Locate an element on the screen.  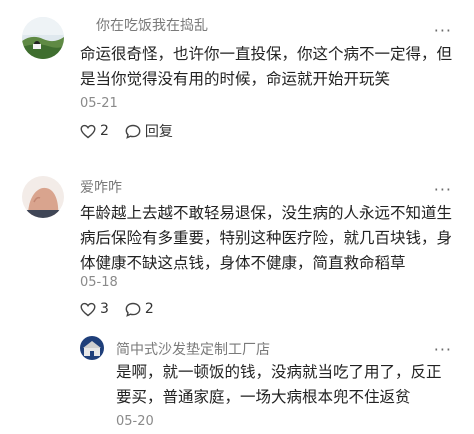
reply-button: 2 is located at coordinates (139, 309).